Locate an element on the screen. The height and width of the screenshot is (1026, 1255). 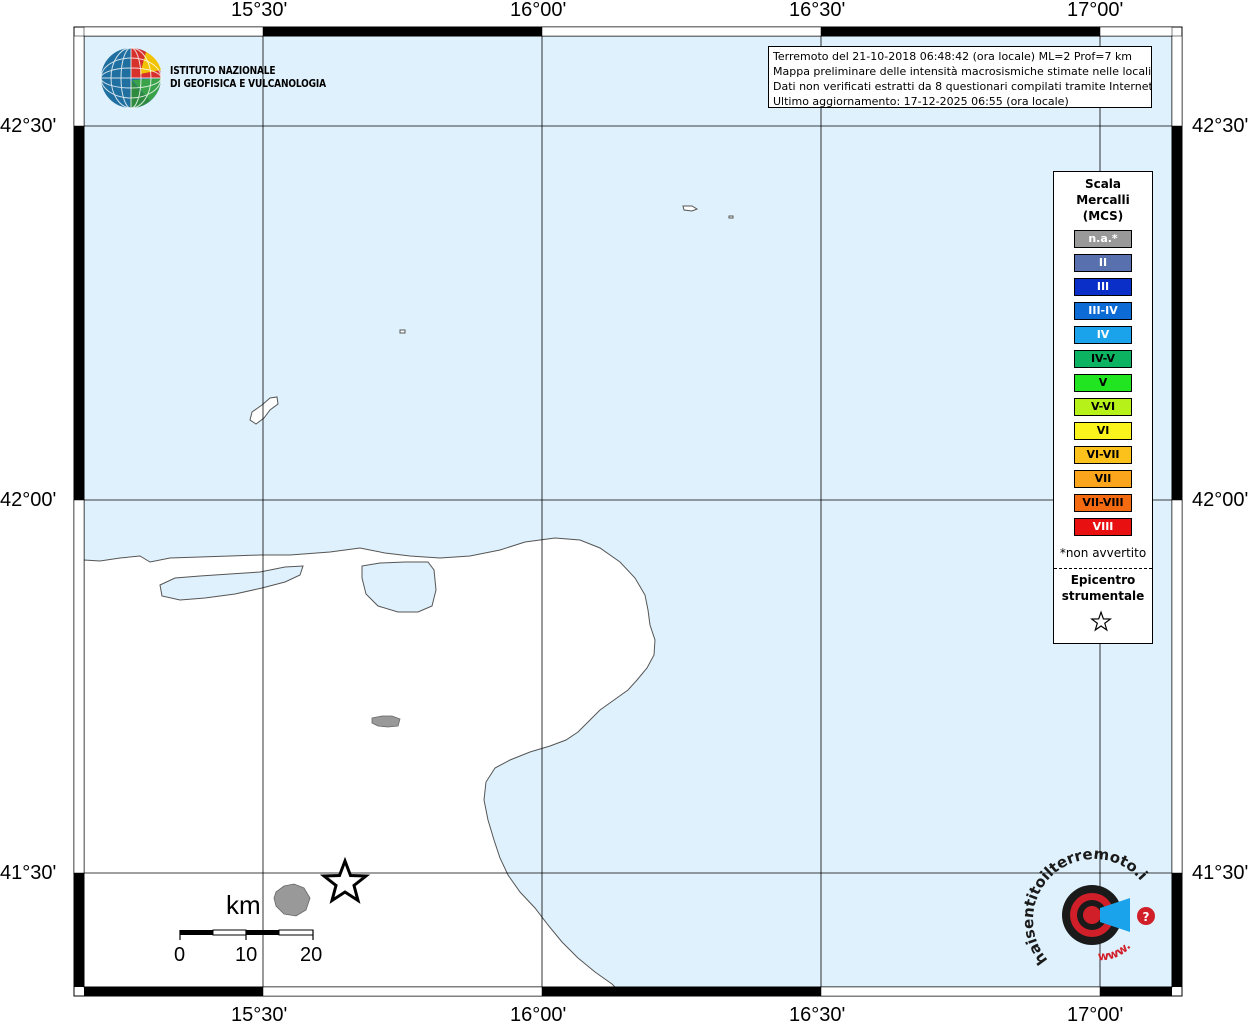
top-label-15-30: 15°30' is located at coordinates (259, 10).